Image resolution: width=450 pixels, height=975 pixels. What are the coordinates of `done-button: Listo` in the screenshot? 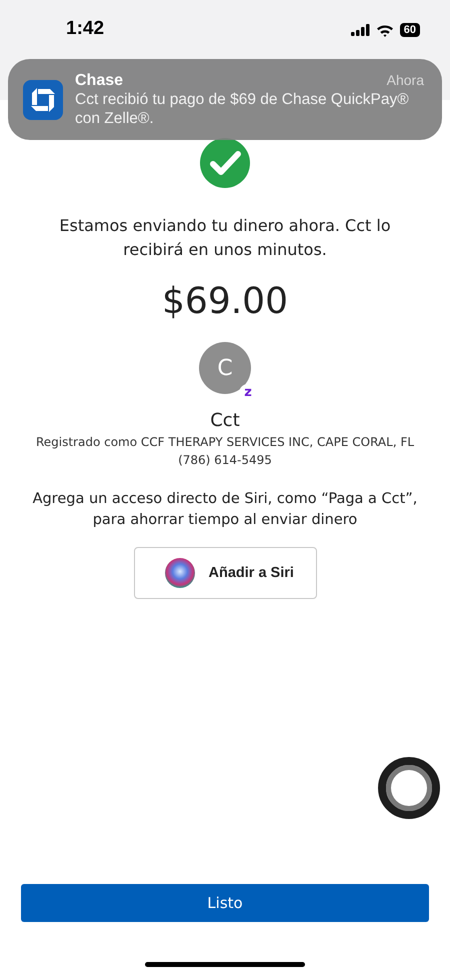 It's located at (225, 903).